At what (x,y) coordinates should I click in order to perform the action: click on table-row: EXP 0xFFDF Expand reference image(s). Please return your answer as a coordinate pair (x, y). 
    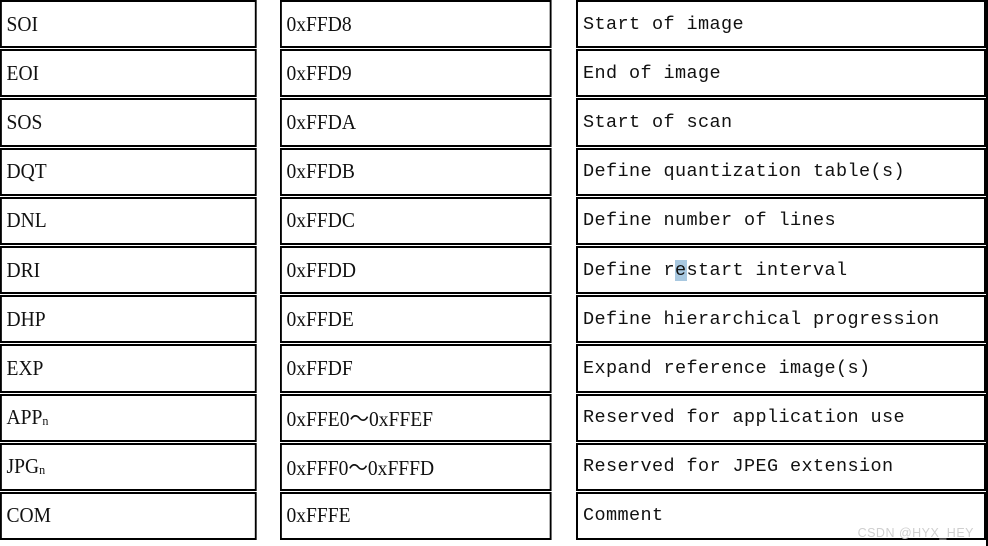
    Looking at the image, I should click on (494, 368).